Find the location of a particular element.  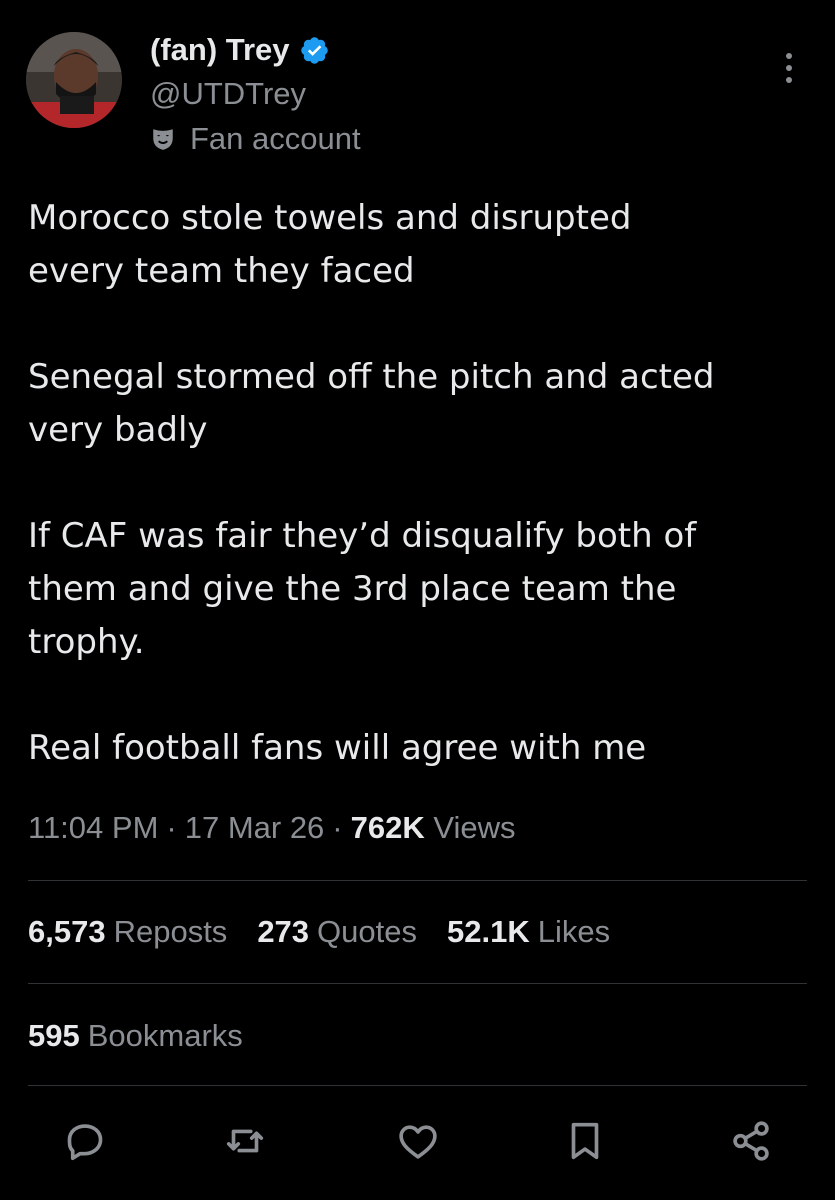

views-label: Views is located at coordinates (474, 827).